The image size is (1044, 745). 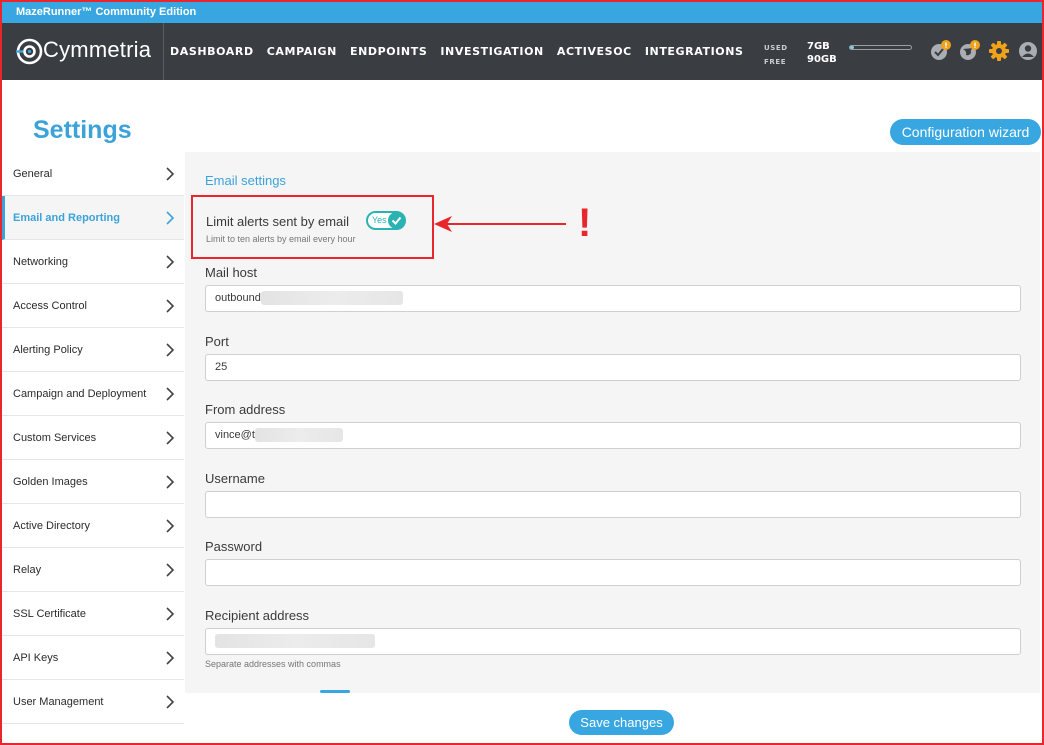 What do you see at coordinates (93, 658) in the screenshot?
I see `sidebar-item-api-keys: API Keys` at bounding box center [93, 658].